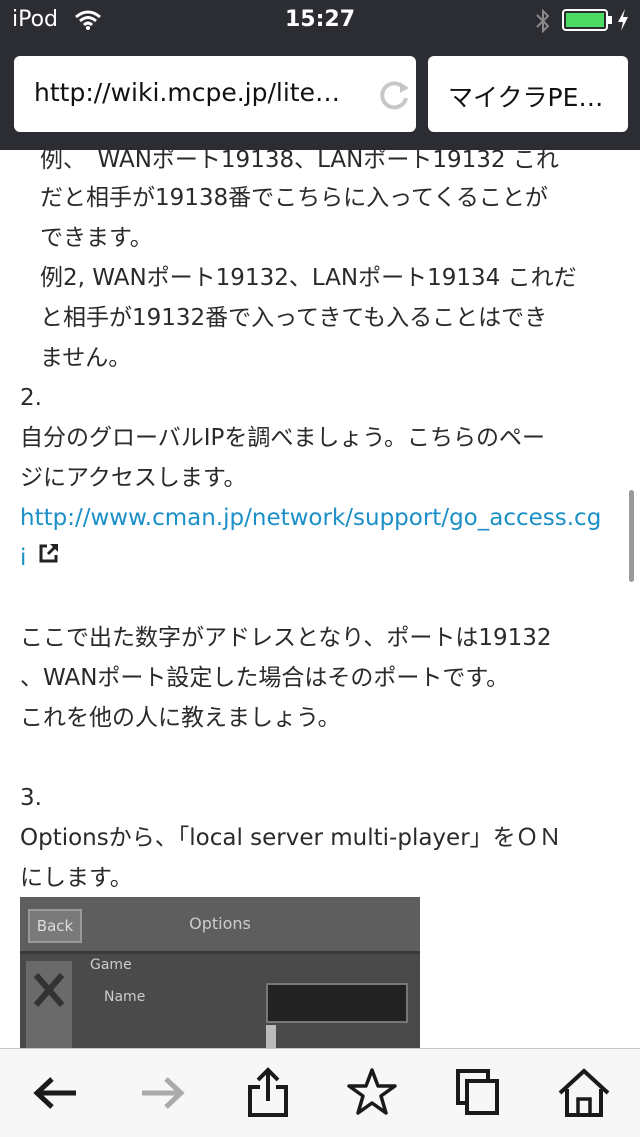  I want to click on image-header: Back Options, so click(220, 925).